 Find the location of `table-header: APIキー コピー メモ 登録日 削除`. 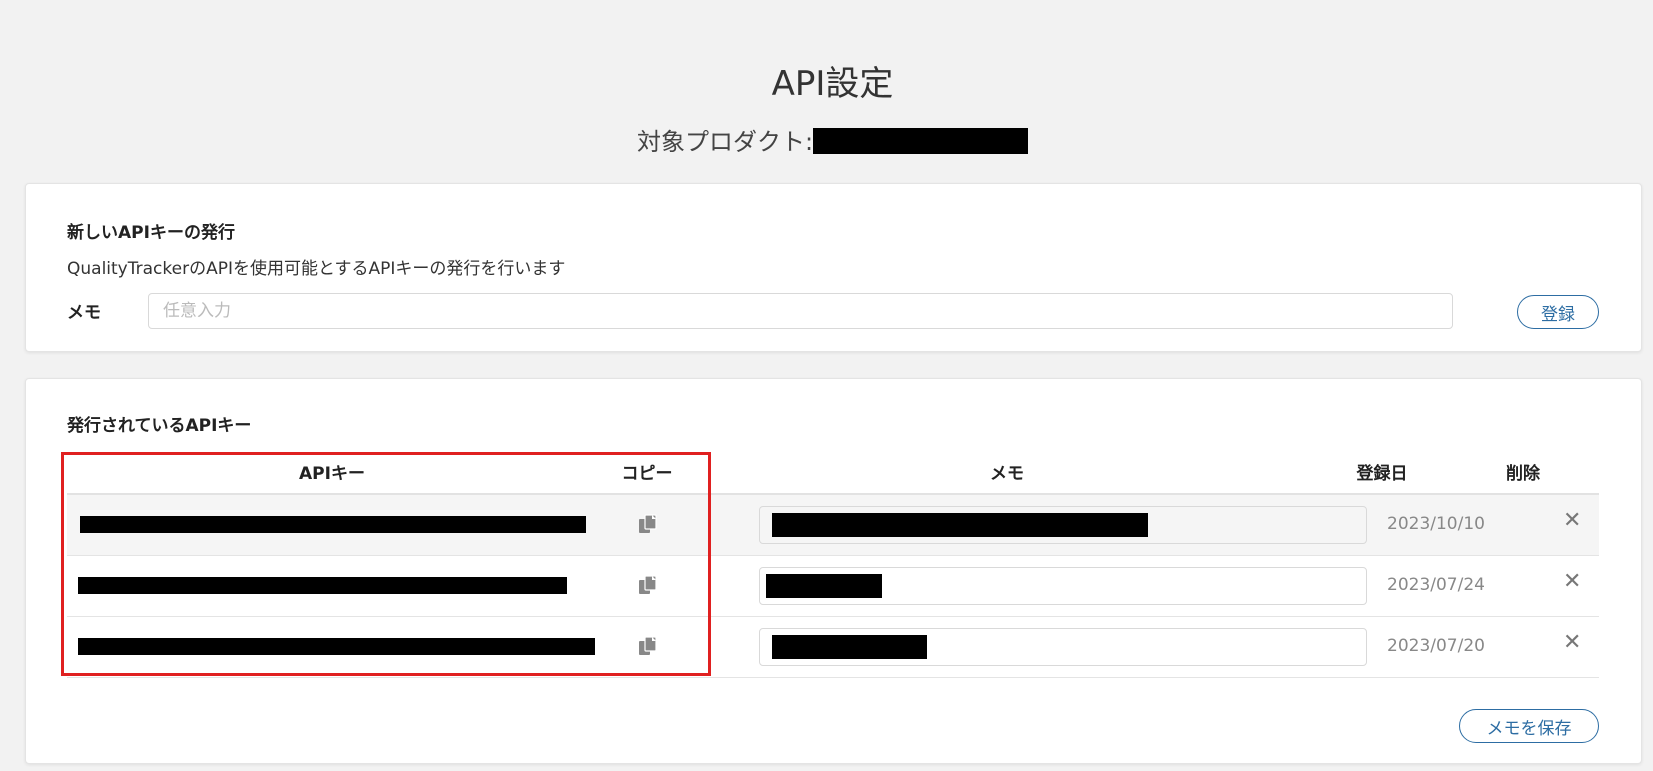

table-header: APIキー コピー メモ 登録日 削除 is located at coordinates (833, 472).